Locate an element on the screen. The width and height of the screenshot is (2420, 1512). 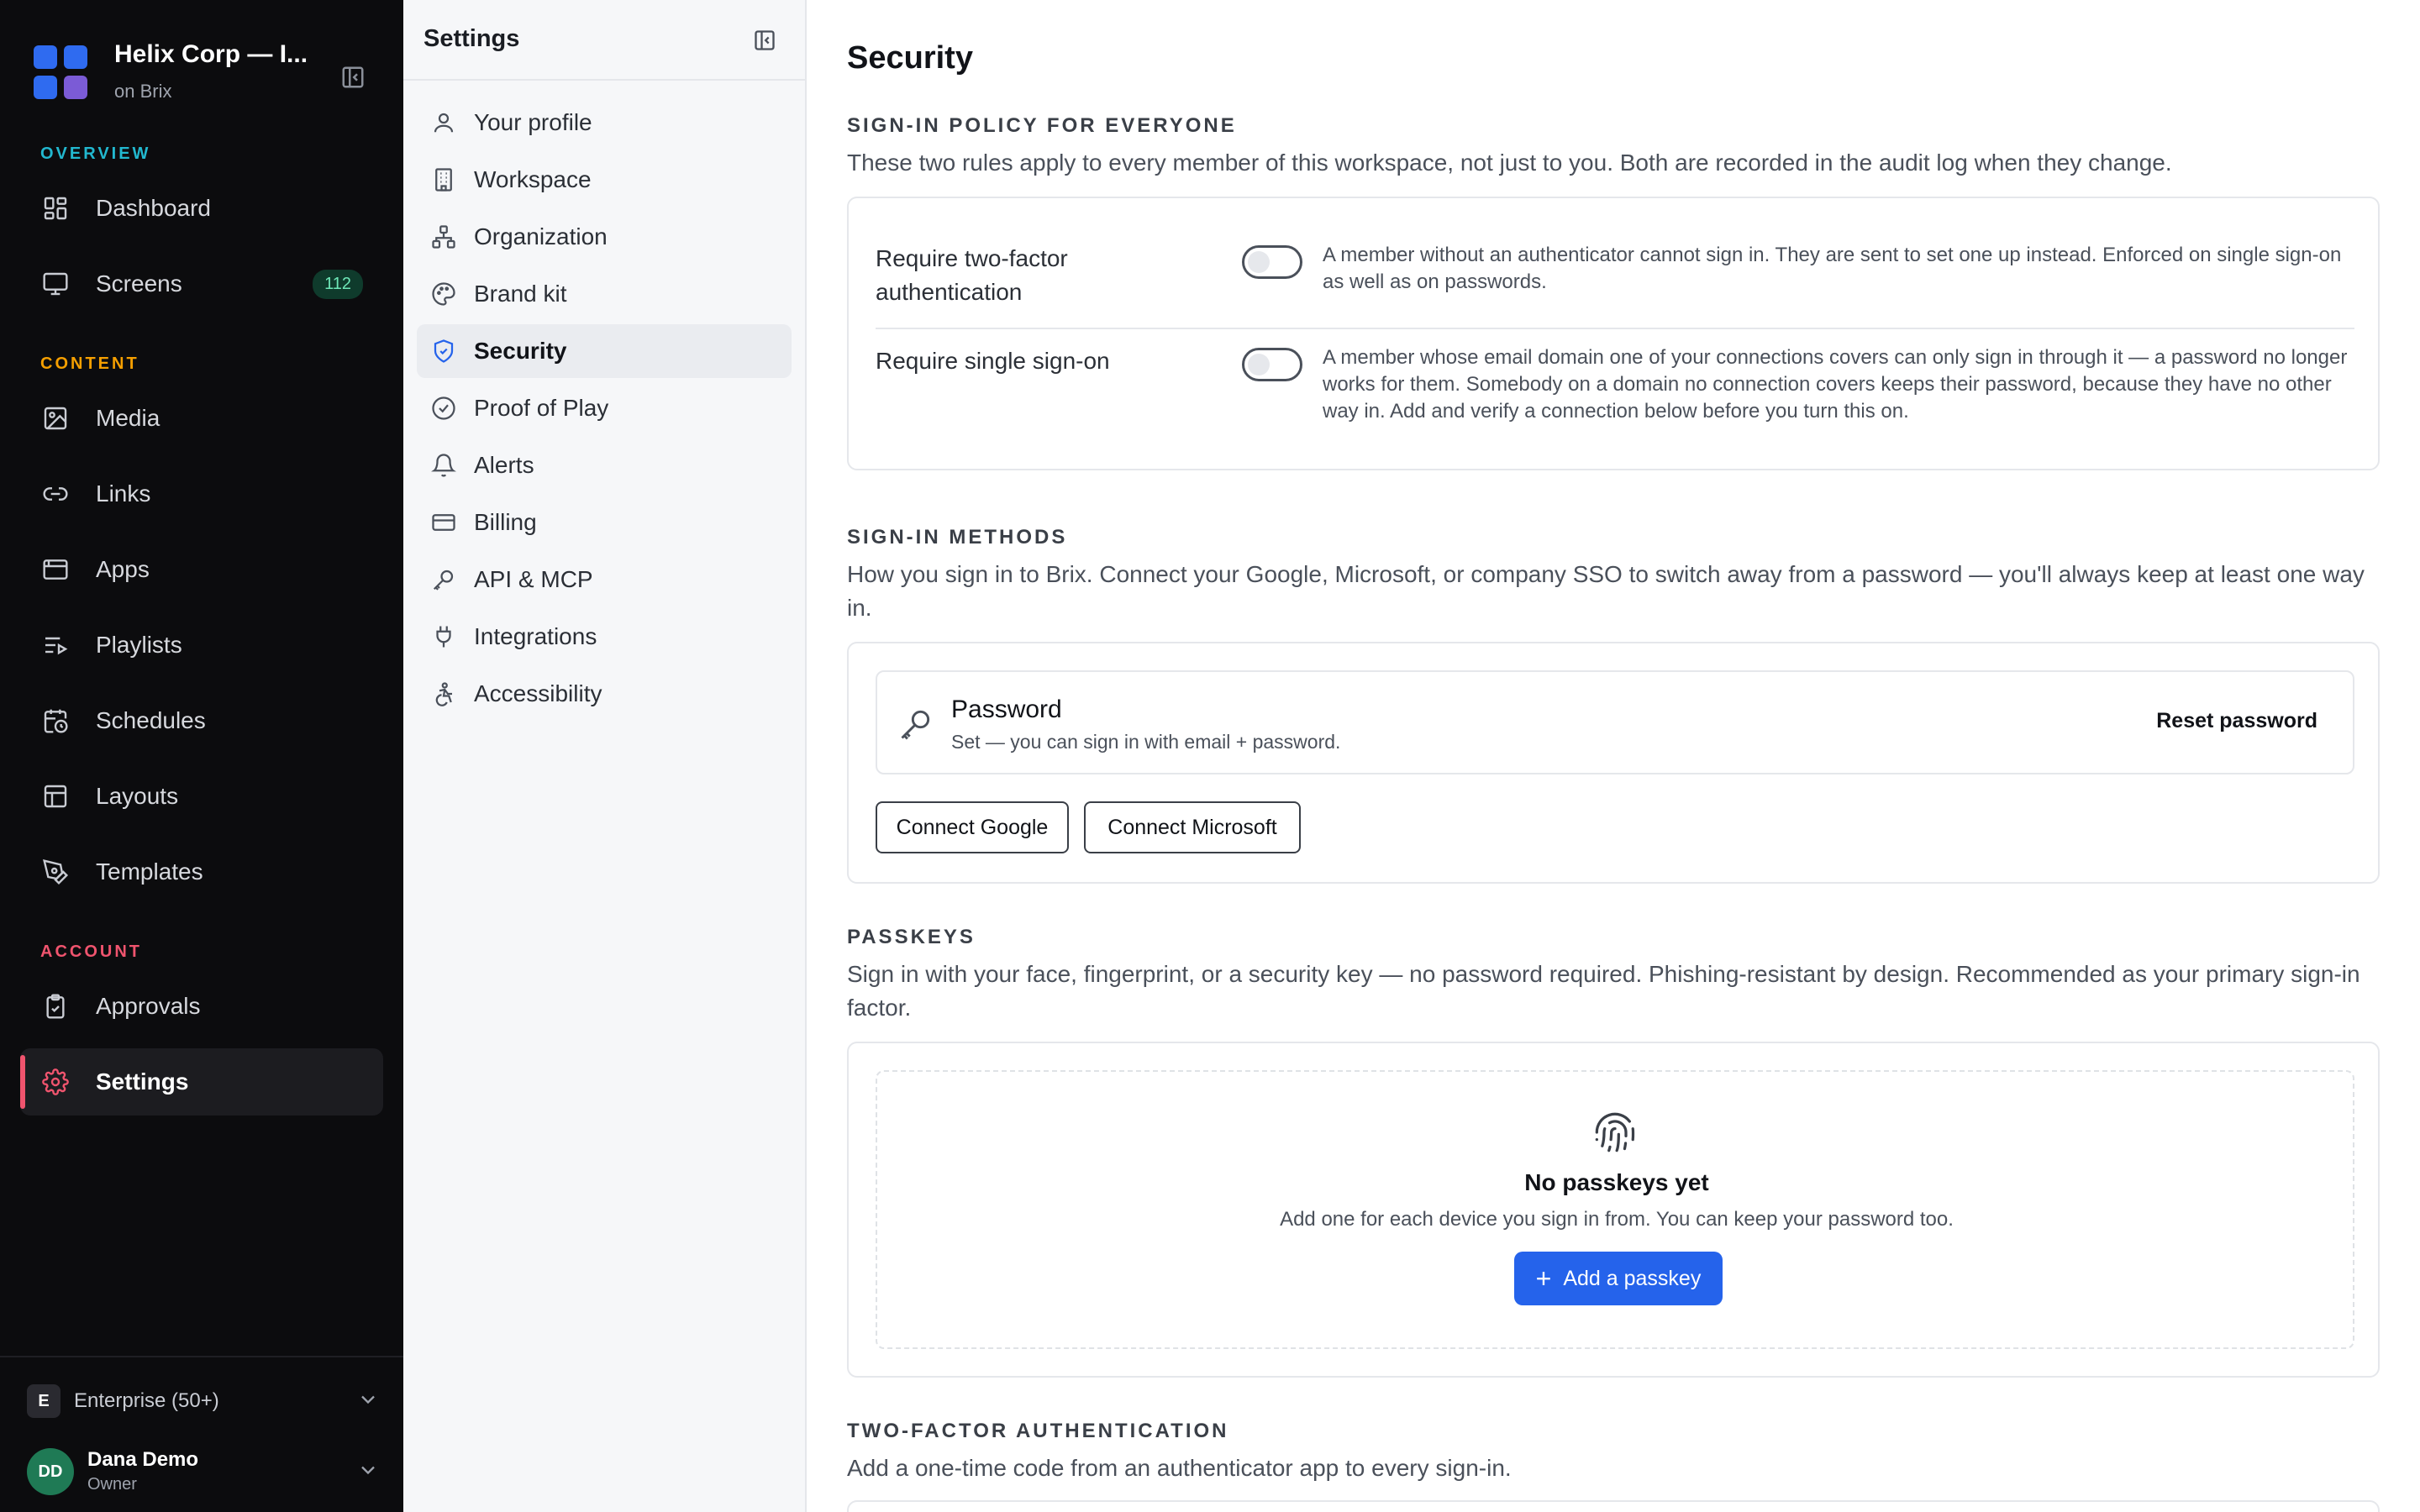
building-icon is located at coordinates (444, 180).